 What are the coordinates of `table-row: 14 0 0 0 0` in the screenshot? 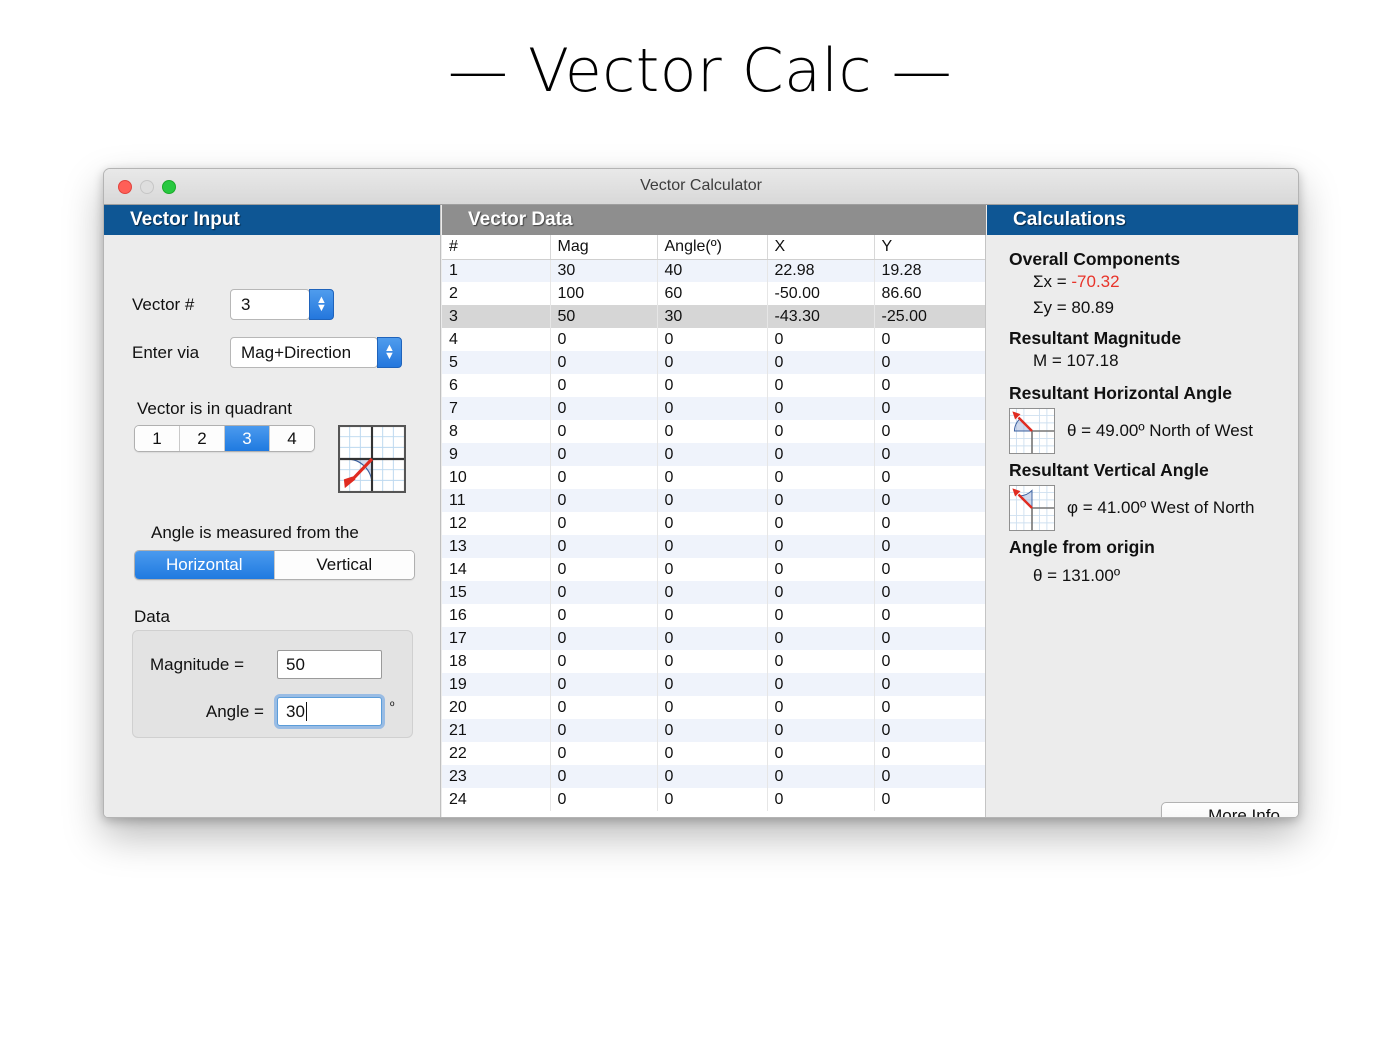 It's located at (713, 569).